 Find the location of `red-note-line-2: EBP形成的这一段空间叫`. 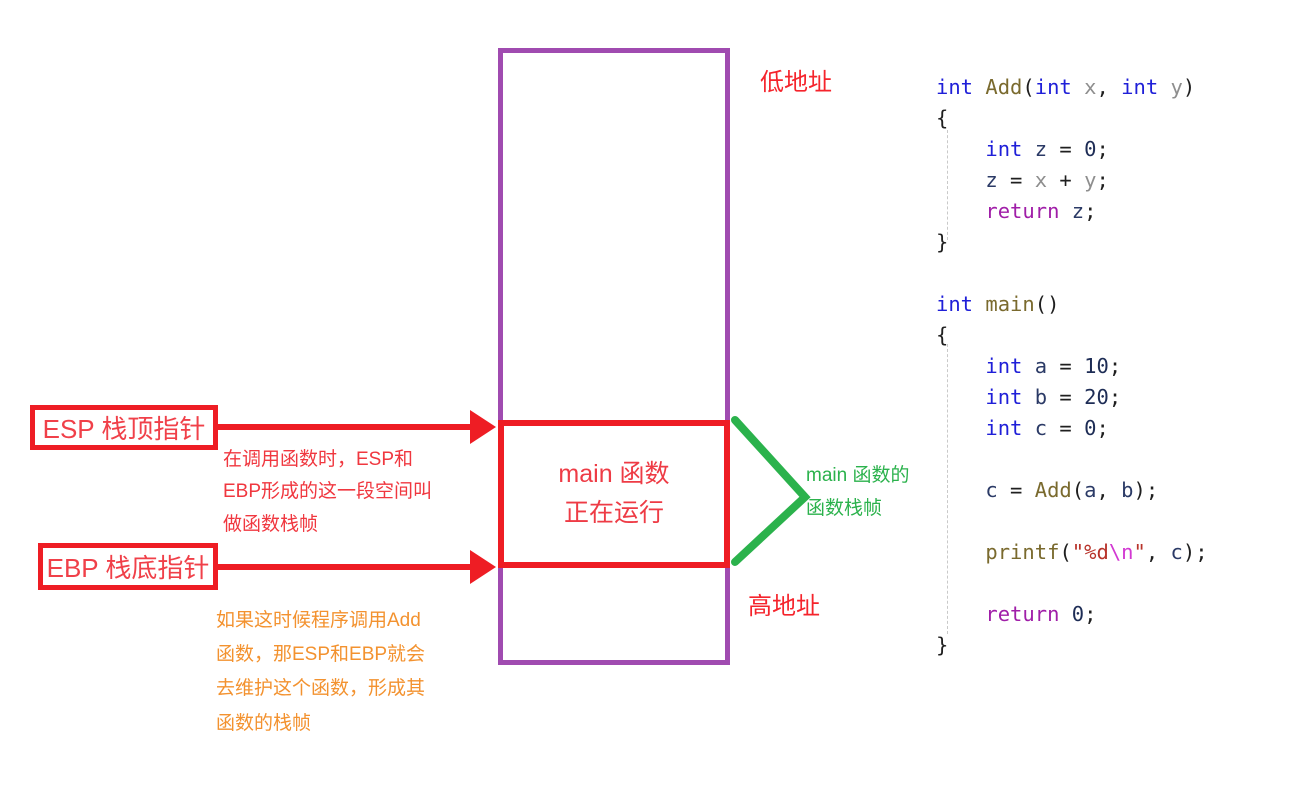

red-note-line-2: EBP形成的这一段空间叫 is located at coordinates (328, 492).